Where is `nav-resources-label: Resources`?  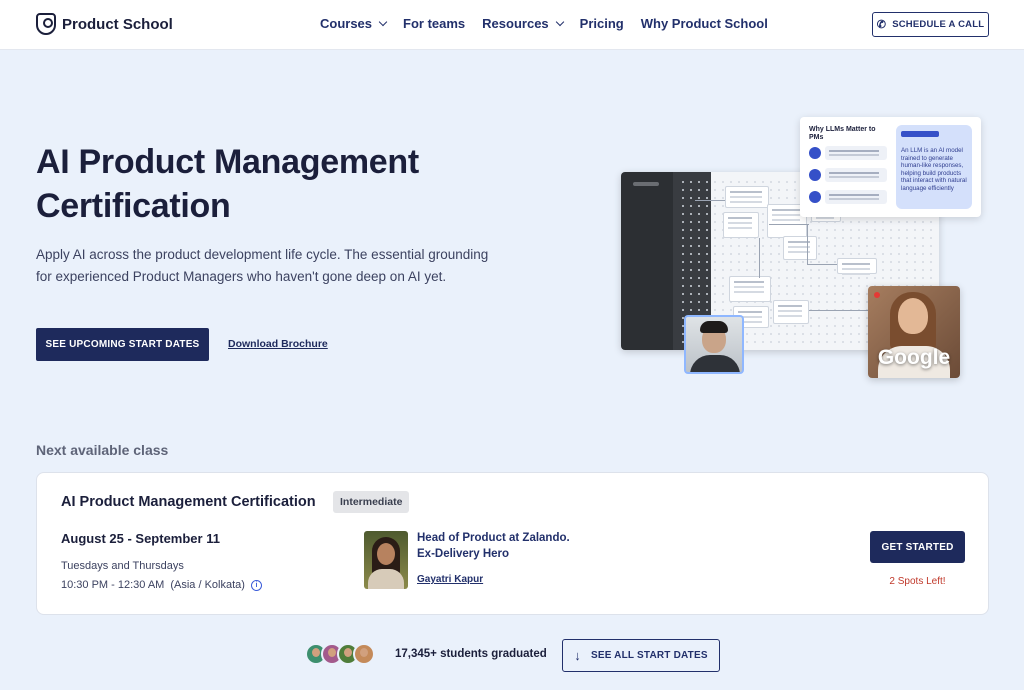 nav-resources-label: Resources is located at coordinates (515, 23).